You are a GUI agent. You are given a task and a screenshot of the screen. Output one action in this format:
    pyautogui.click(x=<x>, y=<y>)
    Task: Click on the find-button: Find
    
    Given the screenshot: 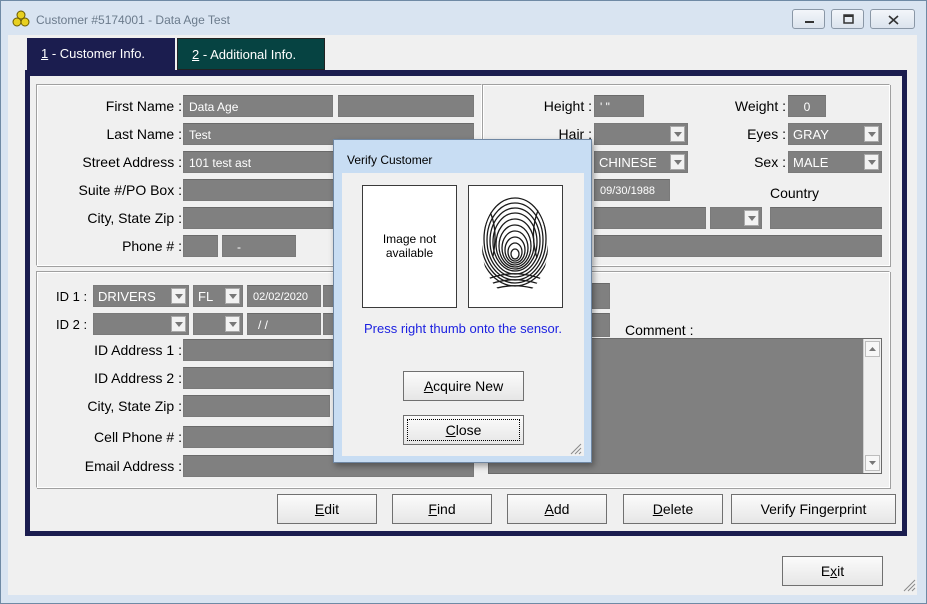 What is the action you would take?
    pyautogui.click(x=442, y=509)
    